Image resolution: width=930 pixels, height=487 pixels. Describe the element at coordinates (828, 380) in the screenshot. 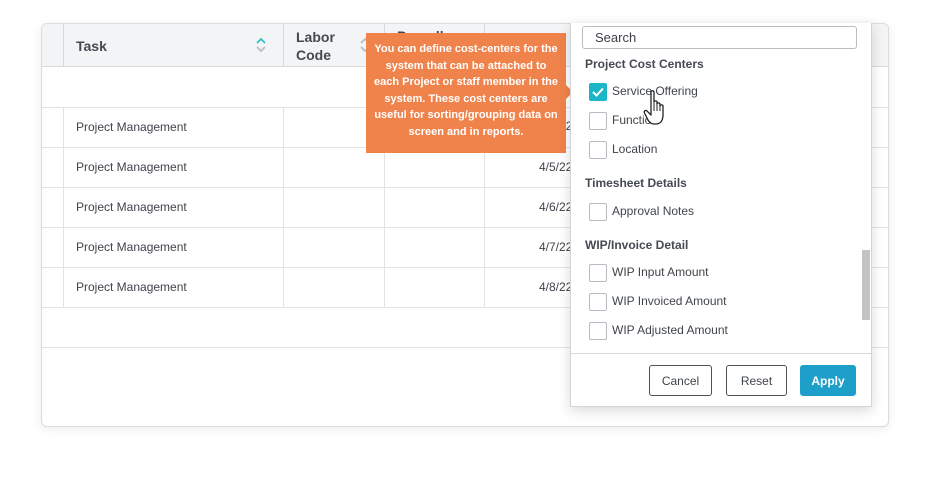

I see `apply-button: Apply` at that location.